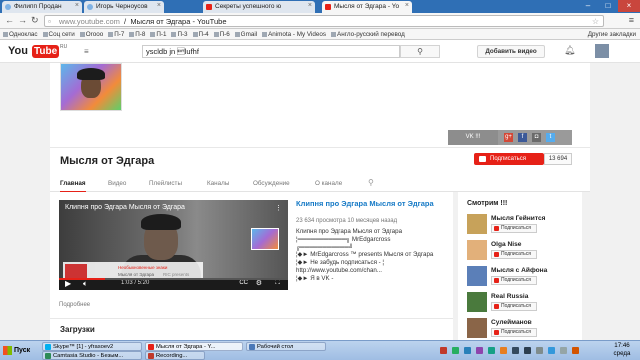  What do you see at coordinates (74, 305) in the screenshot?
I see `read-more-link: Подробнее` at bounding box center [74, 305].